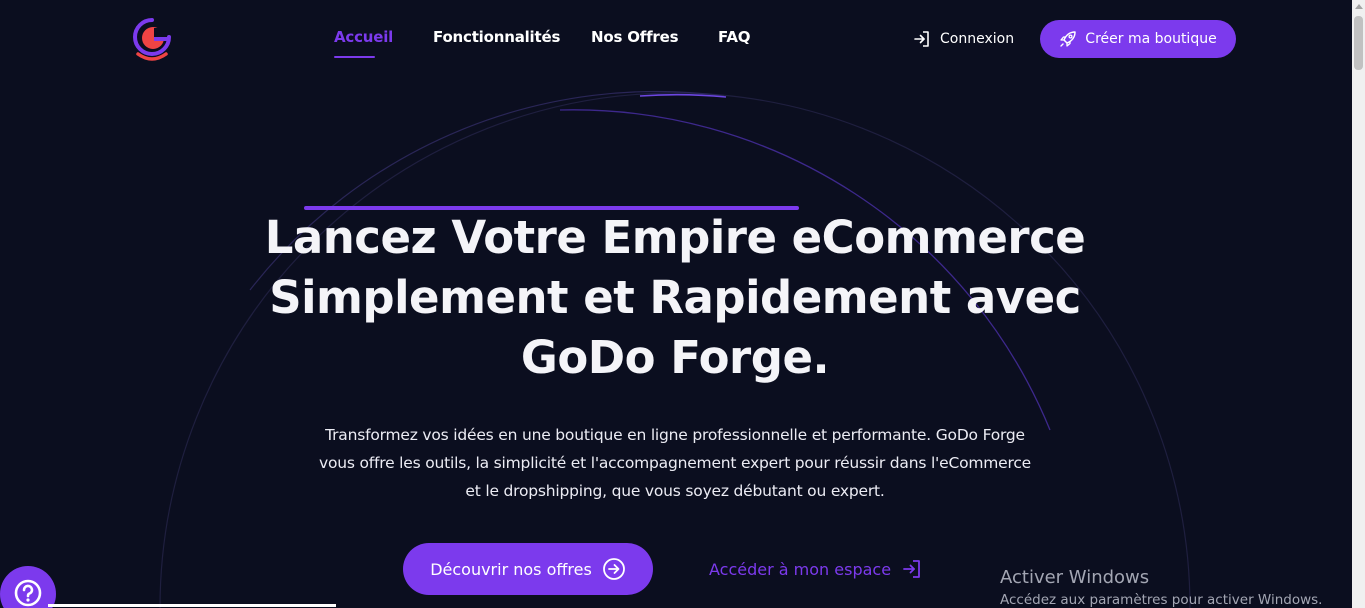 Image resolution: width=1365 pixels, height=608 pixels. I want to click on rocket-icon, so click(1068, 39).